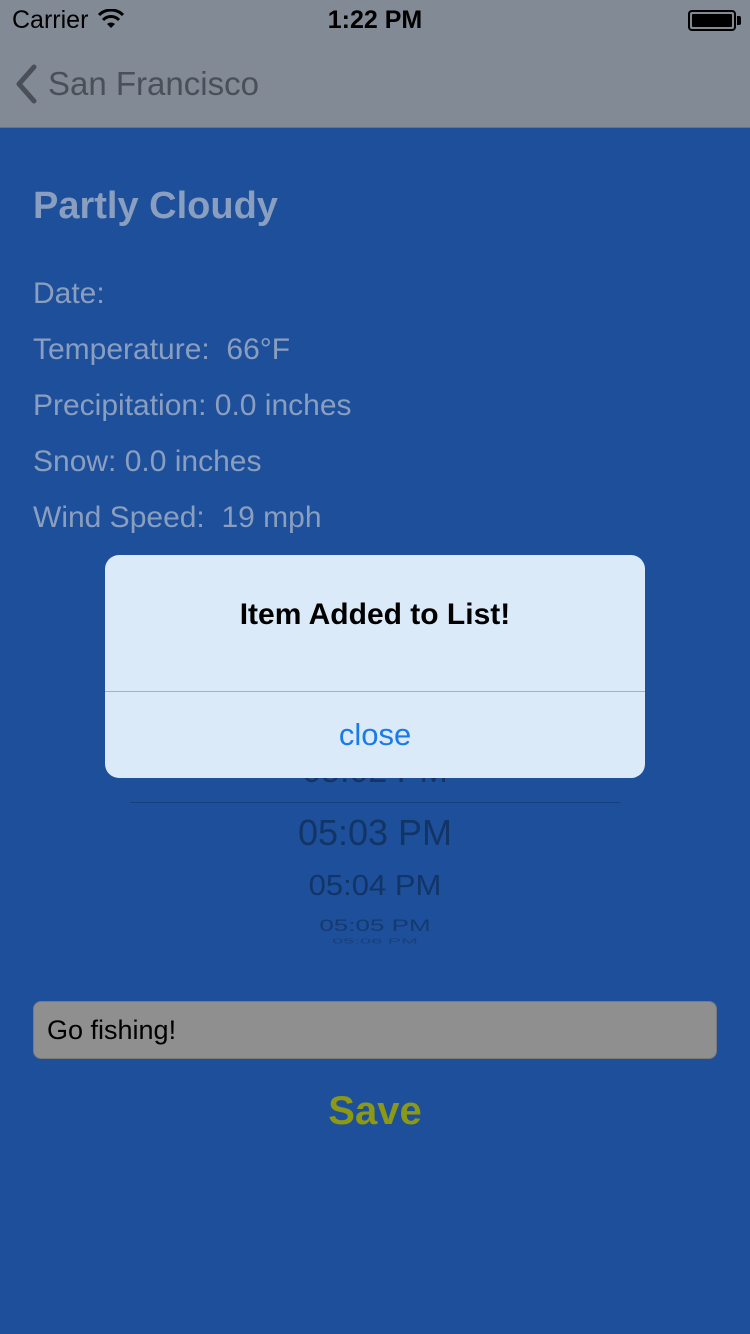 The width and height of the screenshot is (750, 1334). What do you see at coordinates (375, 614) in the screenshot?
I see `alert-title: Item Added to List!` at bounding box center [375, 614].